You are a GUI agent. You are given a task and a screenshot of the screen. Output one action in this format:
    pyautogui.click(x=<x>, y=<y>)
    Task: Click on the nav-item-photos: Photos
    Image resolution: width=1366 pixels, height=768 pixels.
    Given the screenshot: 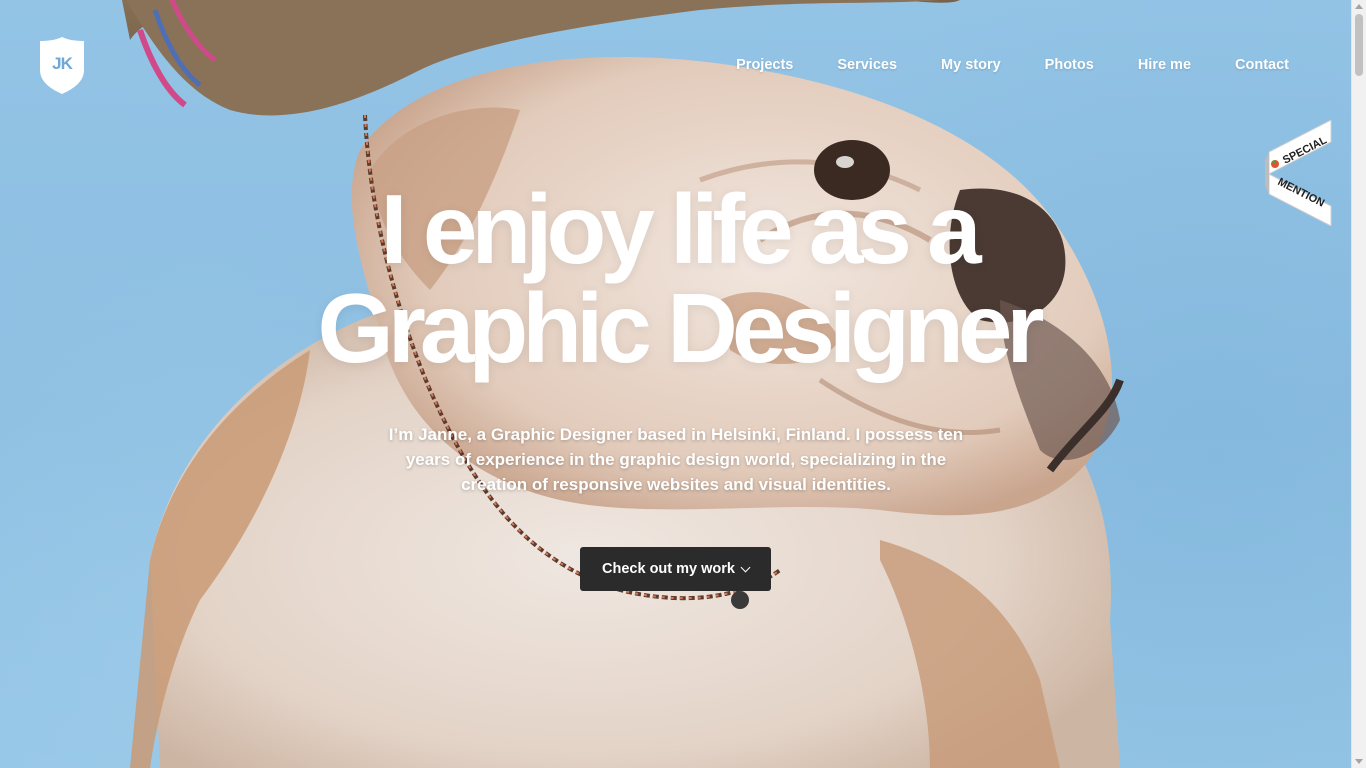 What is the action you would take?
    pyautogui.click(x=1069, y=65)
    